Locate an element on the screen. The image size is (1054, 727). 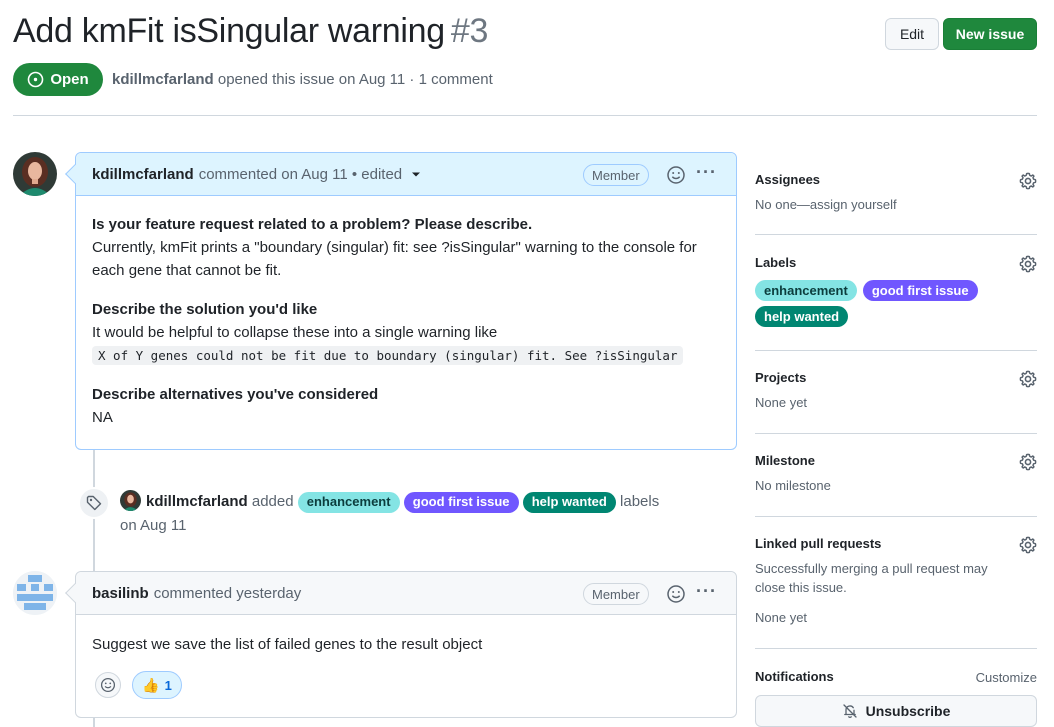
comment-header-2: basilinb commented yesterday Member ··· is located at coordinates (400, 593).